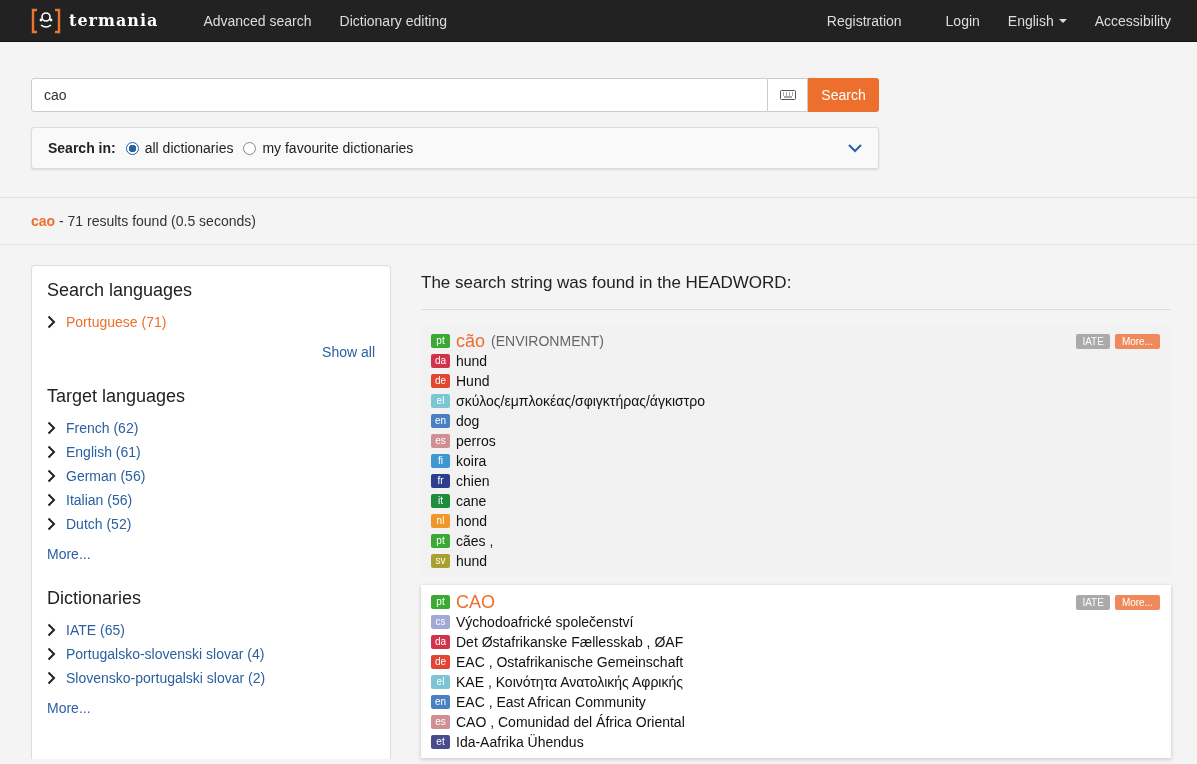 Image resolution: width=1197 pixels, height=764 pixels. I want to click on domain-label: (ENVIRONMENT), so click(547, 341).